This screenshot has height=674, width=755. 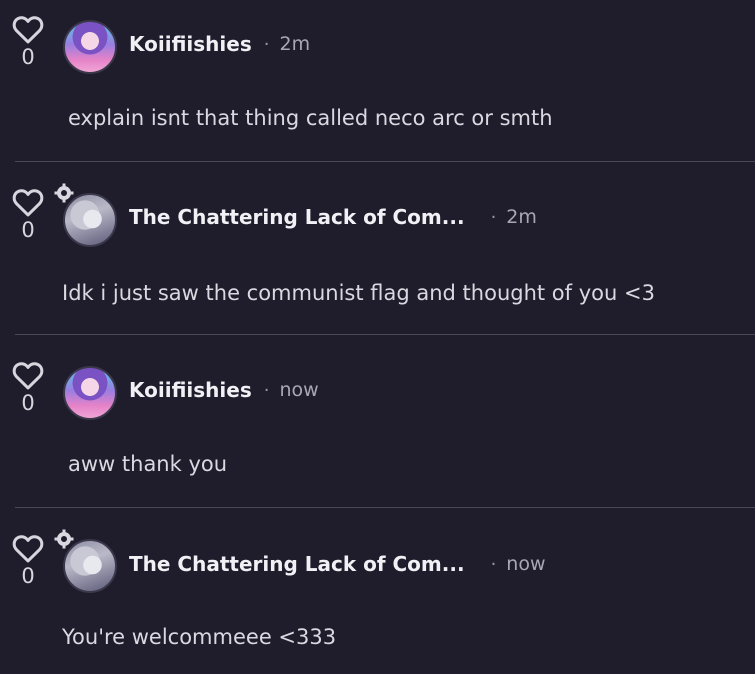 I want to click on comment-header: Koiifiishies · now, so click(x=224, y=390).